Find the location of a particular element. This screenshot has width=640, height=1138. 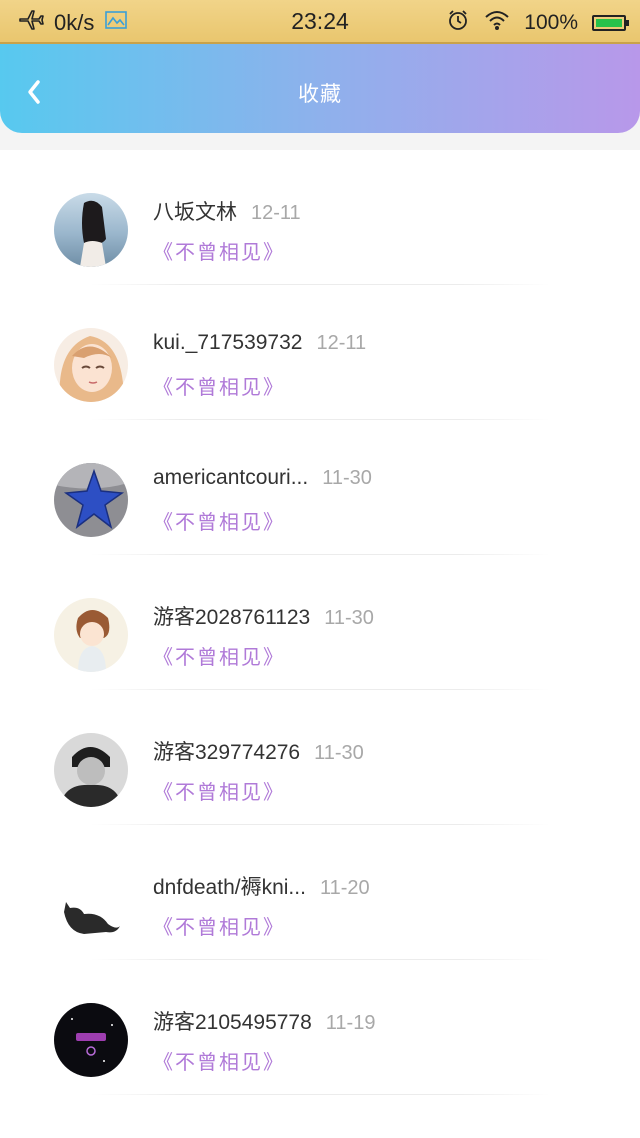

wifi-icon is located at coordinates (497, 23).